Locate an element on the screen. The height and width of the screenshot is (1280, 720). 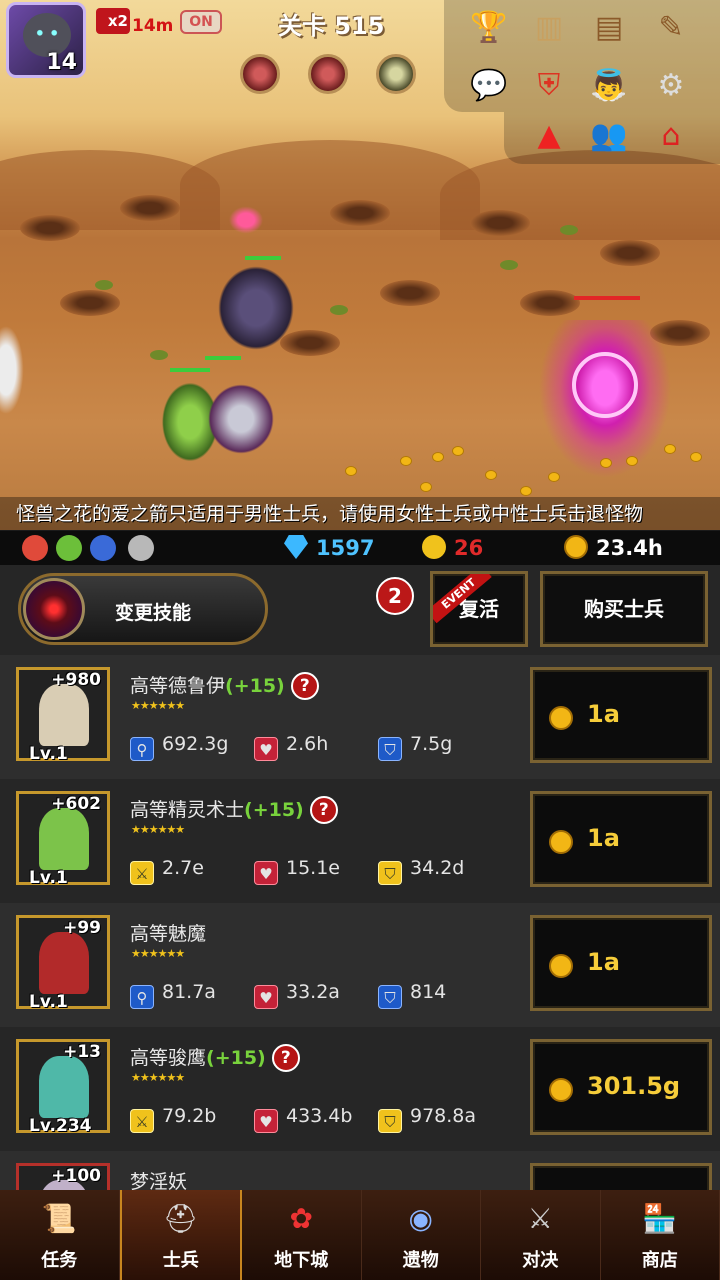
elf-mage-portrait-icon is located at coordinates (64, 839).